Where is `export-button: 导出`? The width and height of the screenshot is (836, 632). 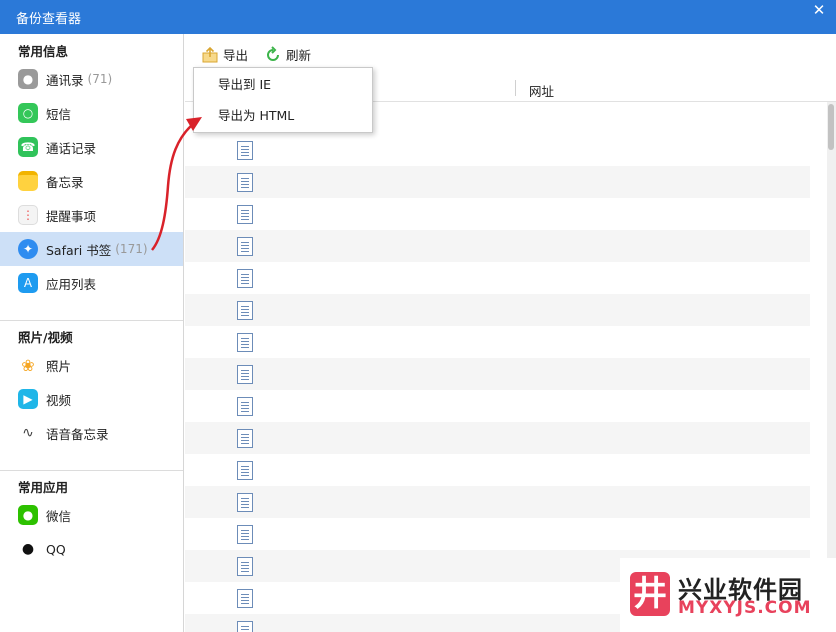
export-button: 导出 is located at coordinates (224, 54).